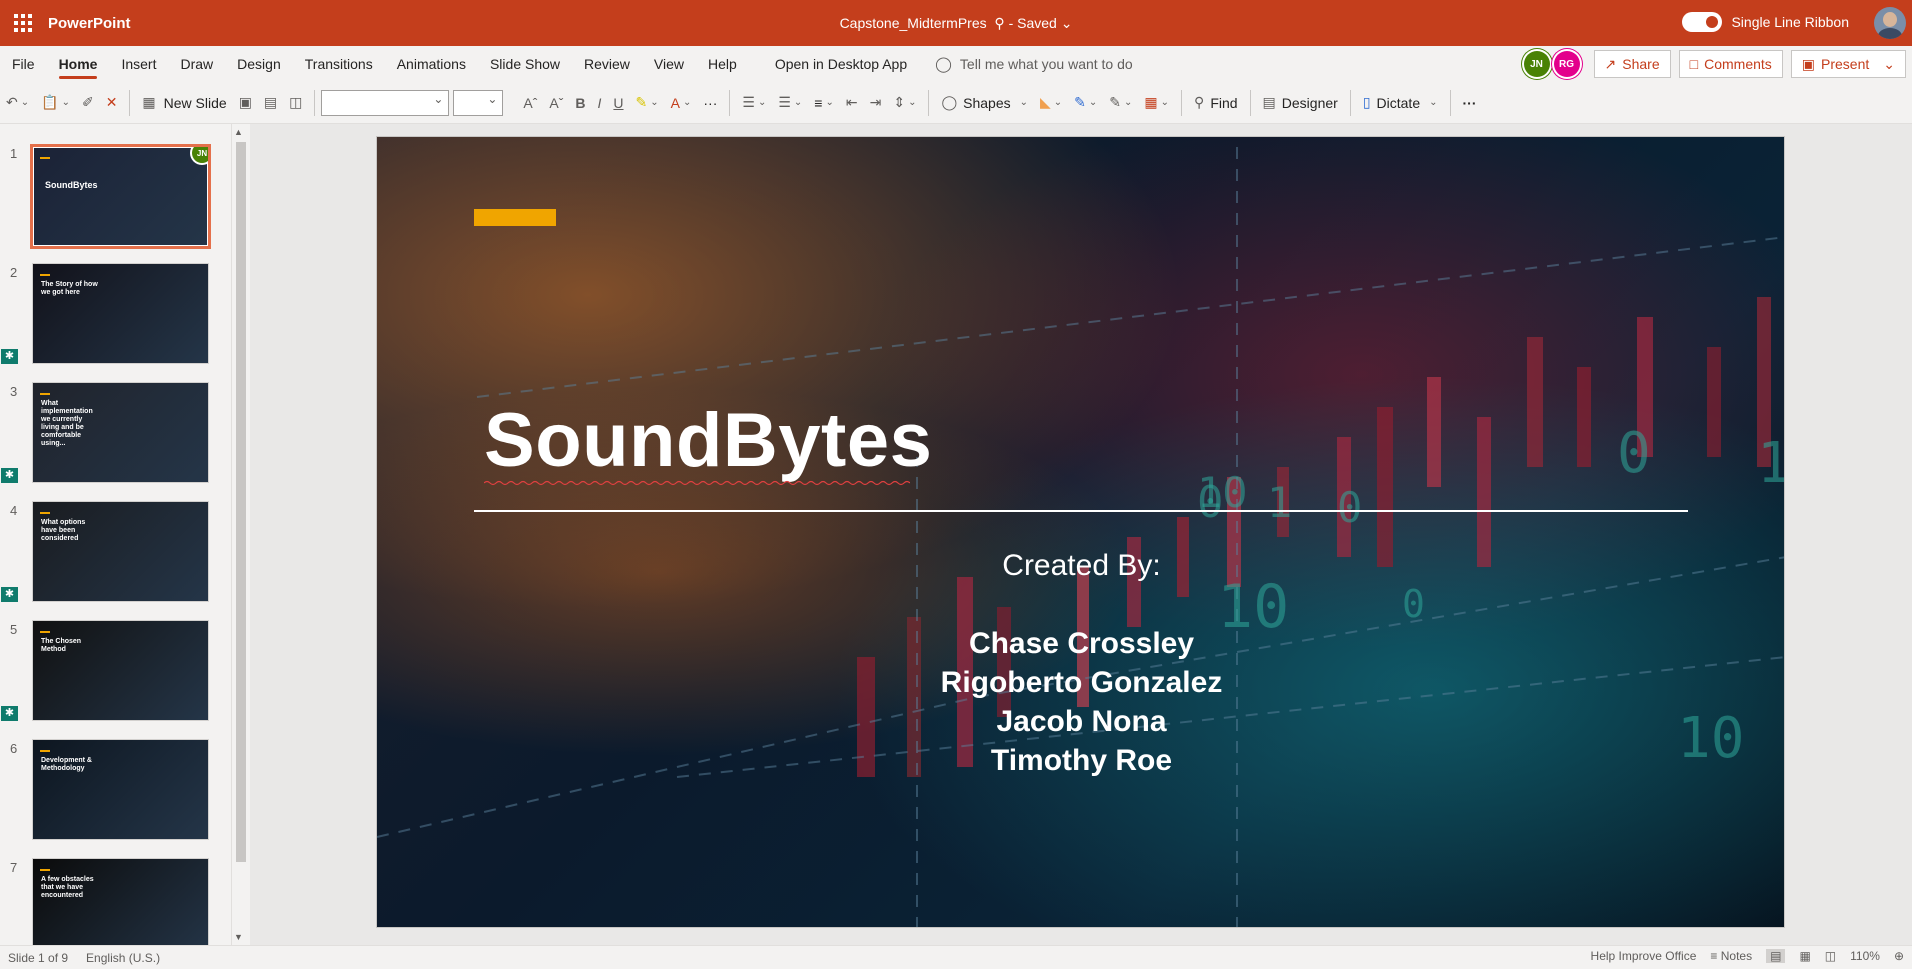  I want to click on slide-thumbnail: SoundBytes JN, so click(120, 196).